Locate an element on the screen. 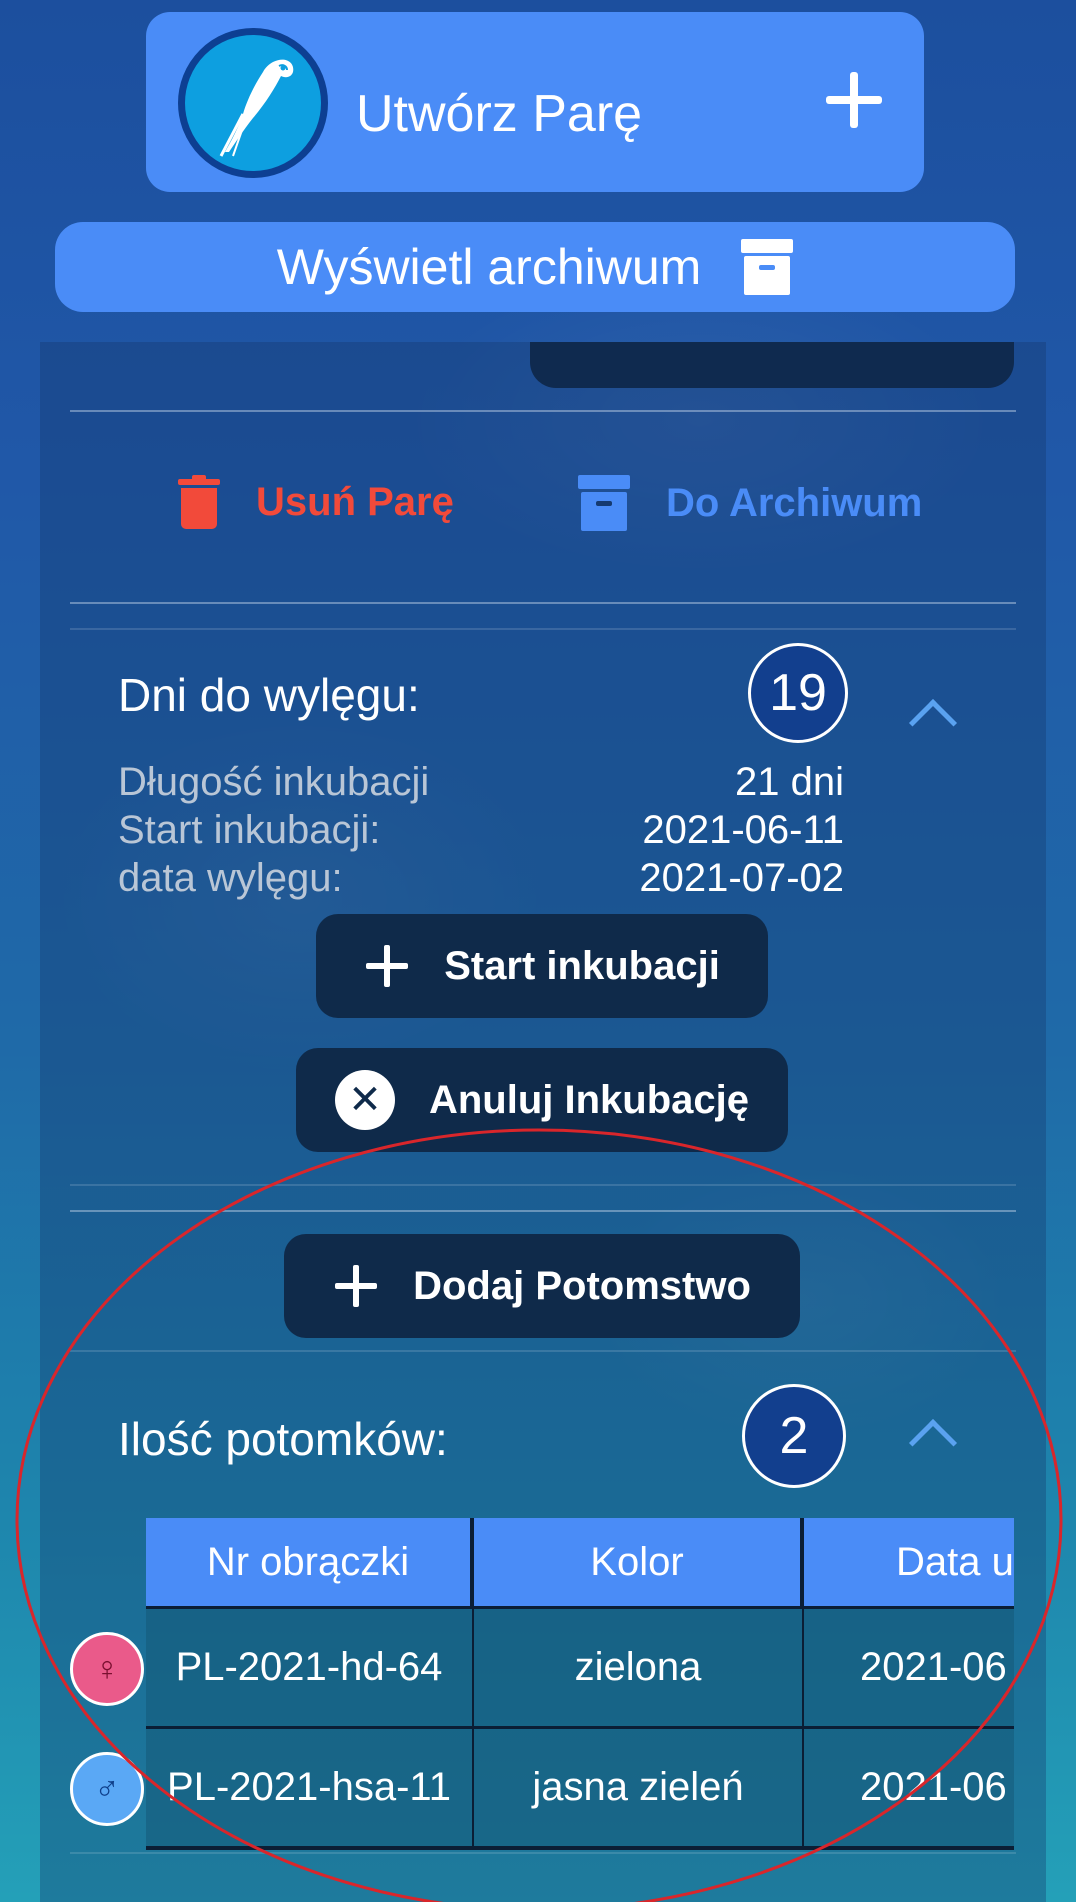 This screenshot has width=1076, height=1902. table-row: PL-2021-hd-64 zielona 2021-06 is located at coordinates (580, 1666).